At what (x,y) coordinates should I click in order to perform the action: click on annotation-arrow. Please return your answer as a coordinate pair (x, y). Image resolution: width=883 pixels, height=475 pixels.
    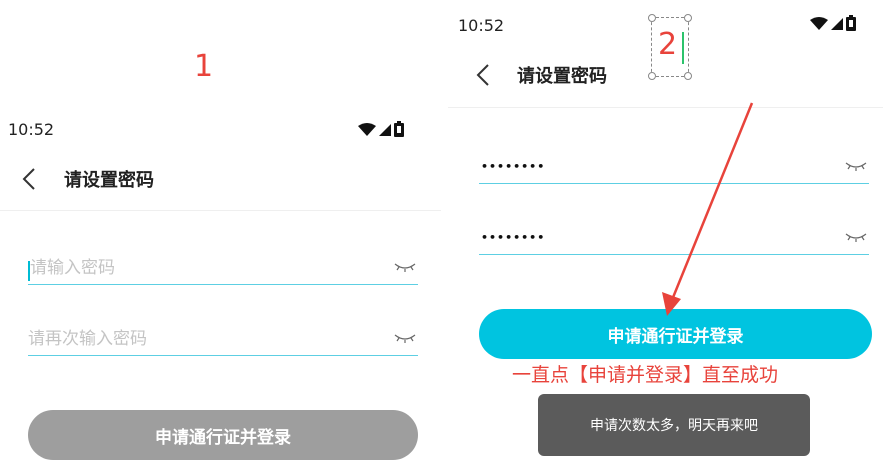
    Looking at the image, I should click on (708, 209).